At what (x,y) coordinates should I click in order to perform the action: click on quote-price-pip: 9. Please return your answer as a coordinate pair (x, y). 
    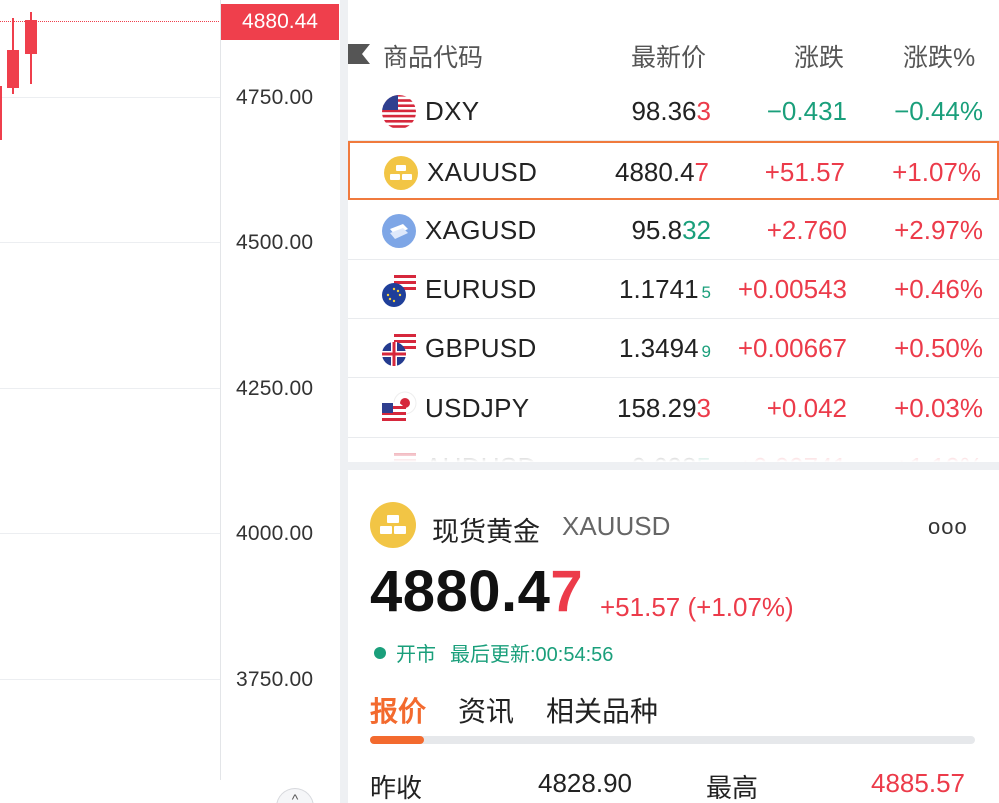
    Looking at the image, I should click on (706, 352).